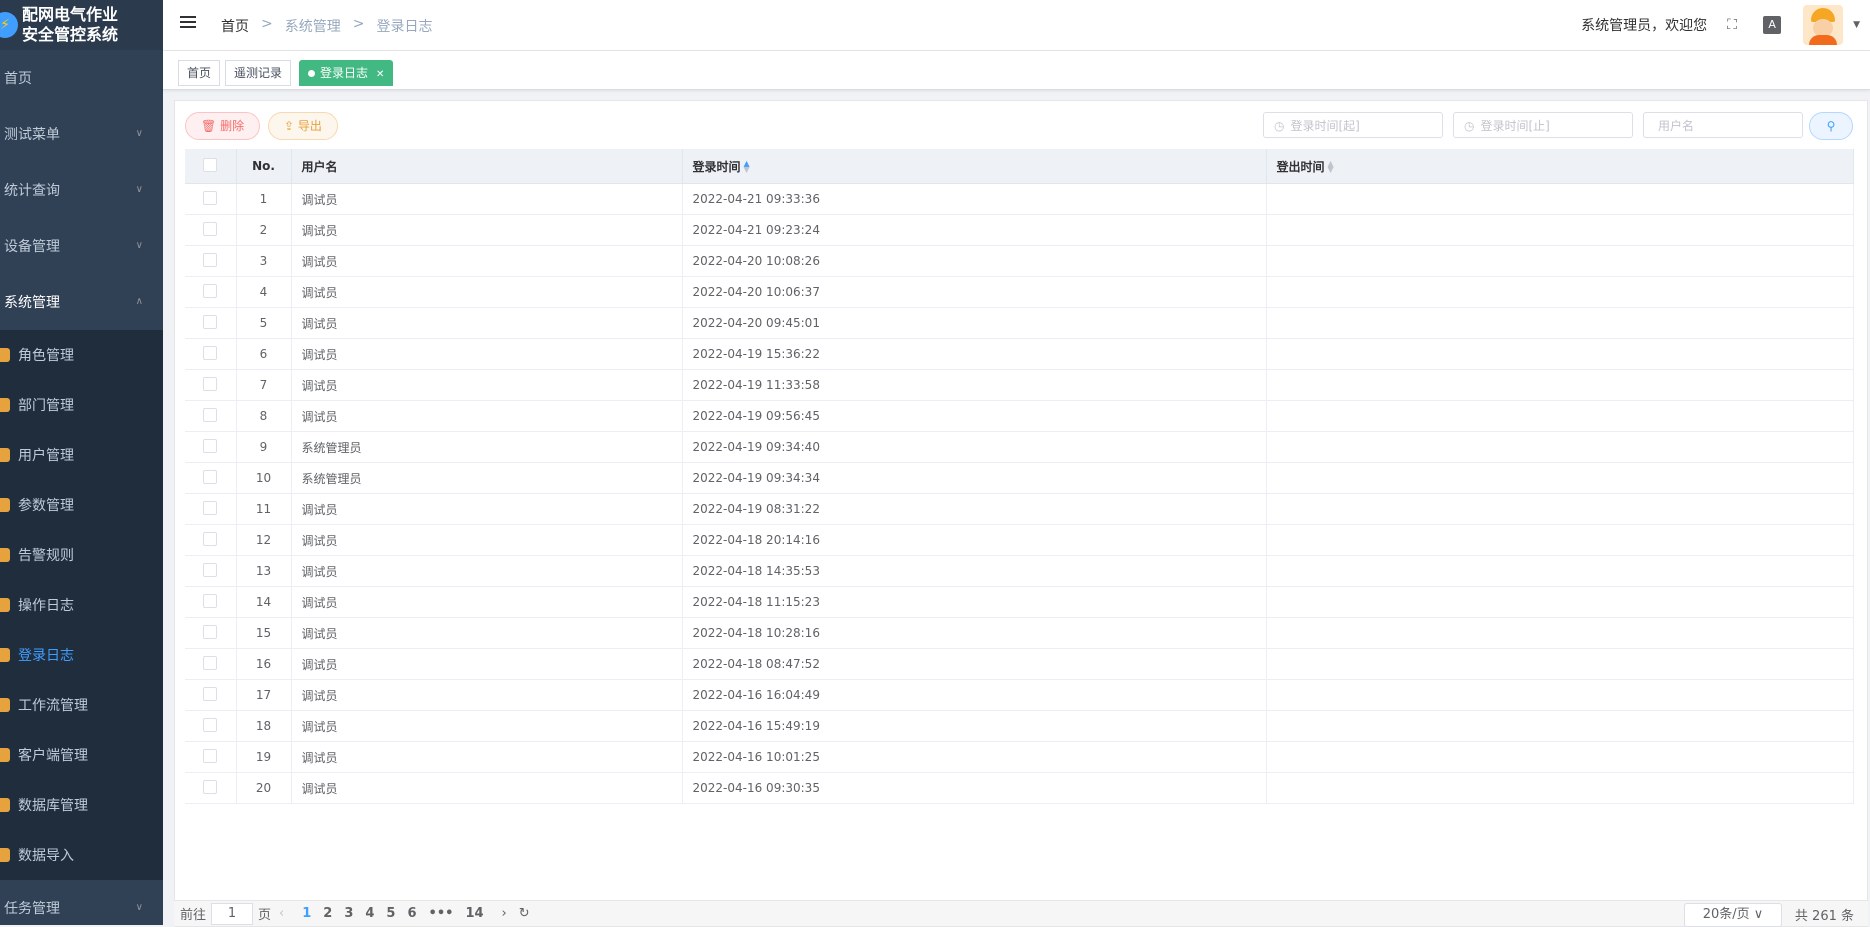 The width and height of the screenshot is (1870, 927). I want to click on table-row: 7 调试员 2022-04-19 11:33:58, so click(1019, 385).